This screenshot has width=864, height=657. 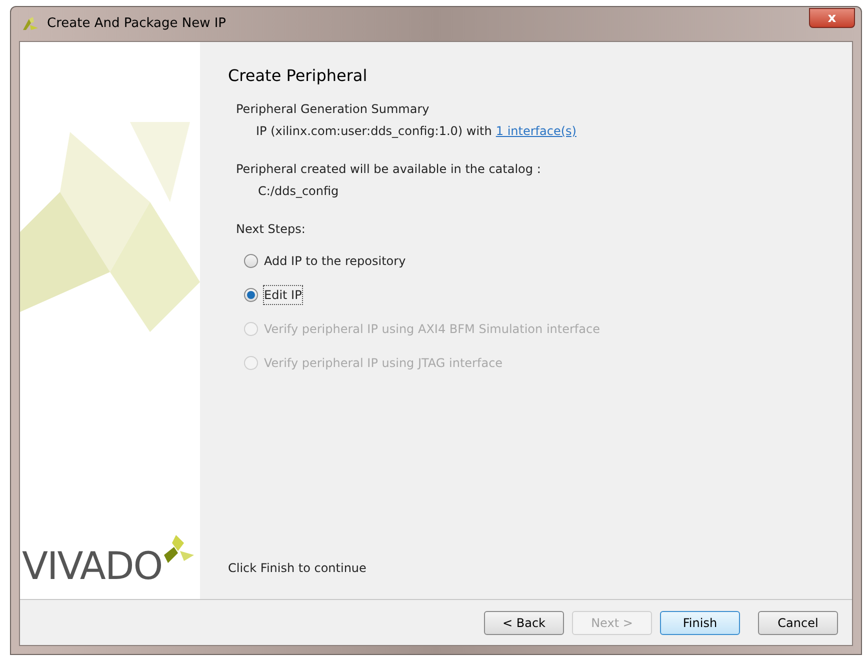 What do you see at coordinates (374, 131) in the screenshot?
I see `summary-text: IP (xilinx.com:user:dds_config:1.0) with` at bounding box center [374, 131].